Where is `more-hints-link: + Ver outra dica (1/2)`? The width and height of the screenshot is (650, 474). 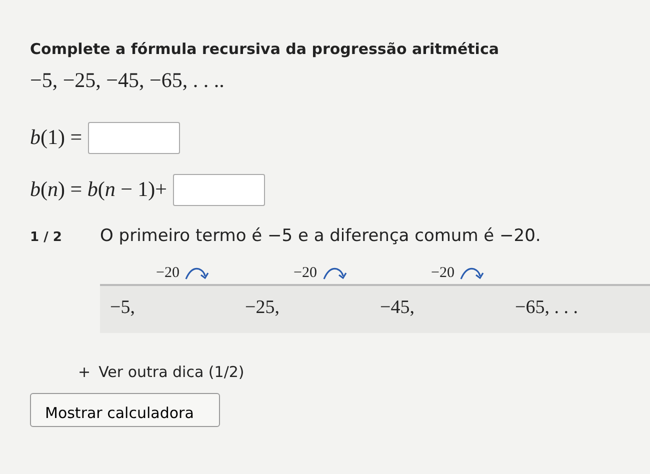
more-hints-link: + Ver outra dica (1/2) is located at coordinates (161, 371).